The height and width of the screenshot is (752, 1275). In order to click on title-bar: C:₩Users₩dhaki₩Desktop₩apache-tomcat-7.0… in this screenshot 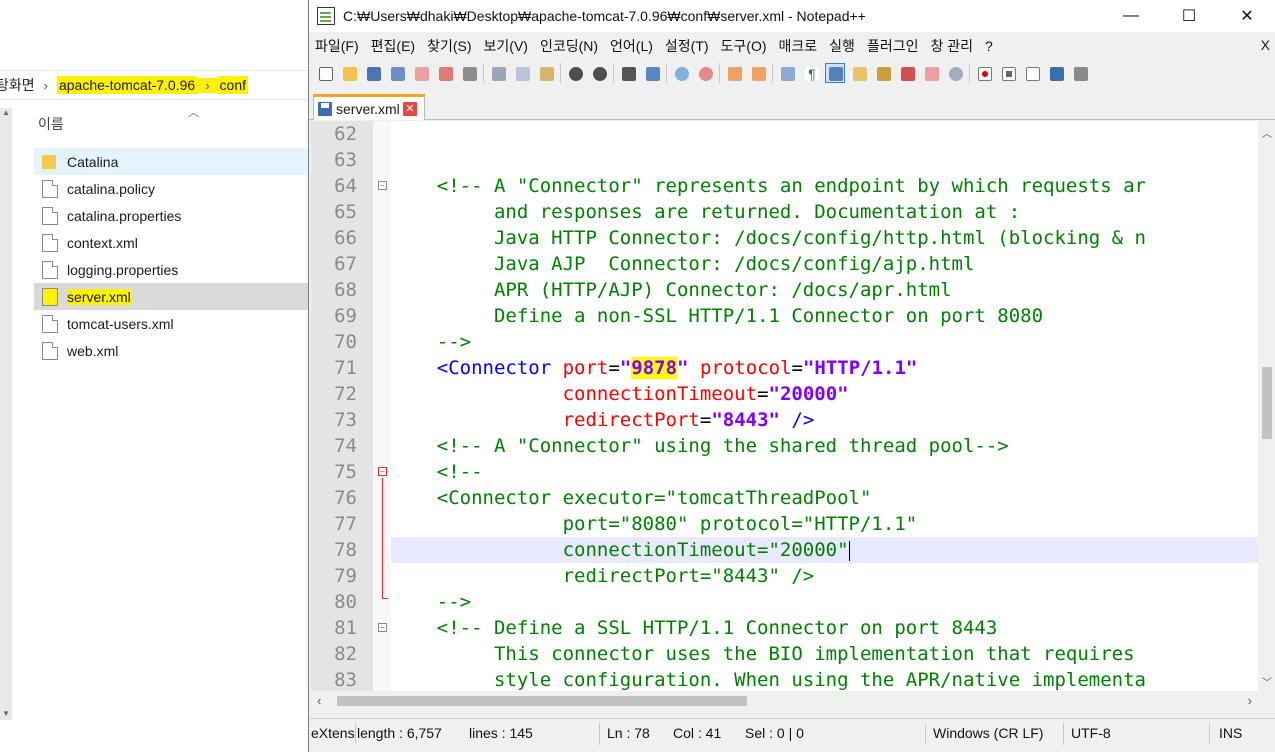, I will do `click(792, 16)`.